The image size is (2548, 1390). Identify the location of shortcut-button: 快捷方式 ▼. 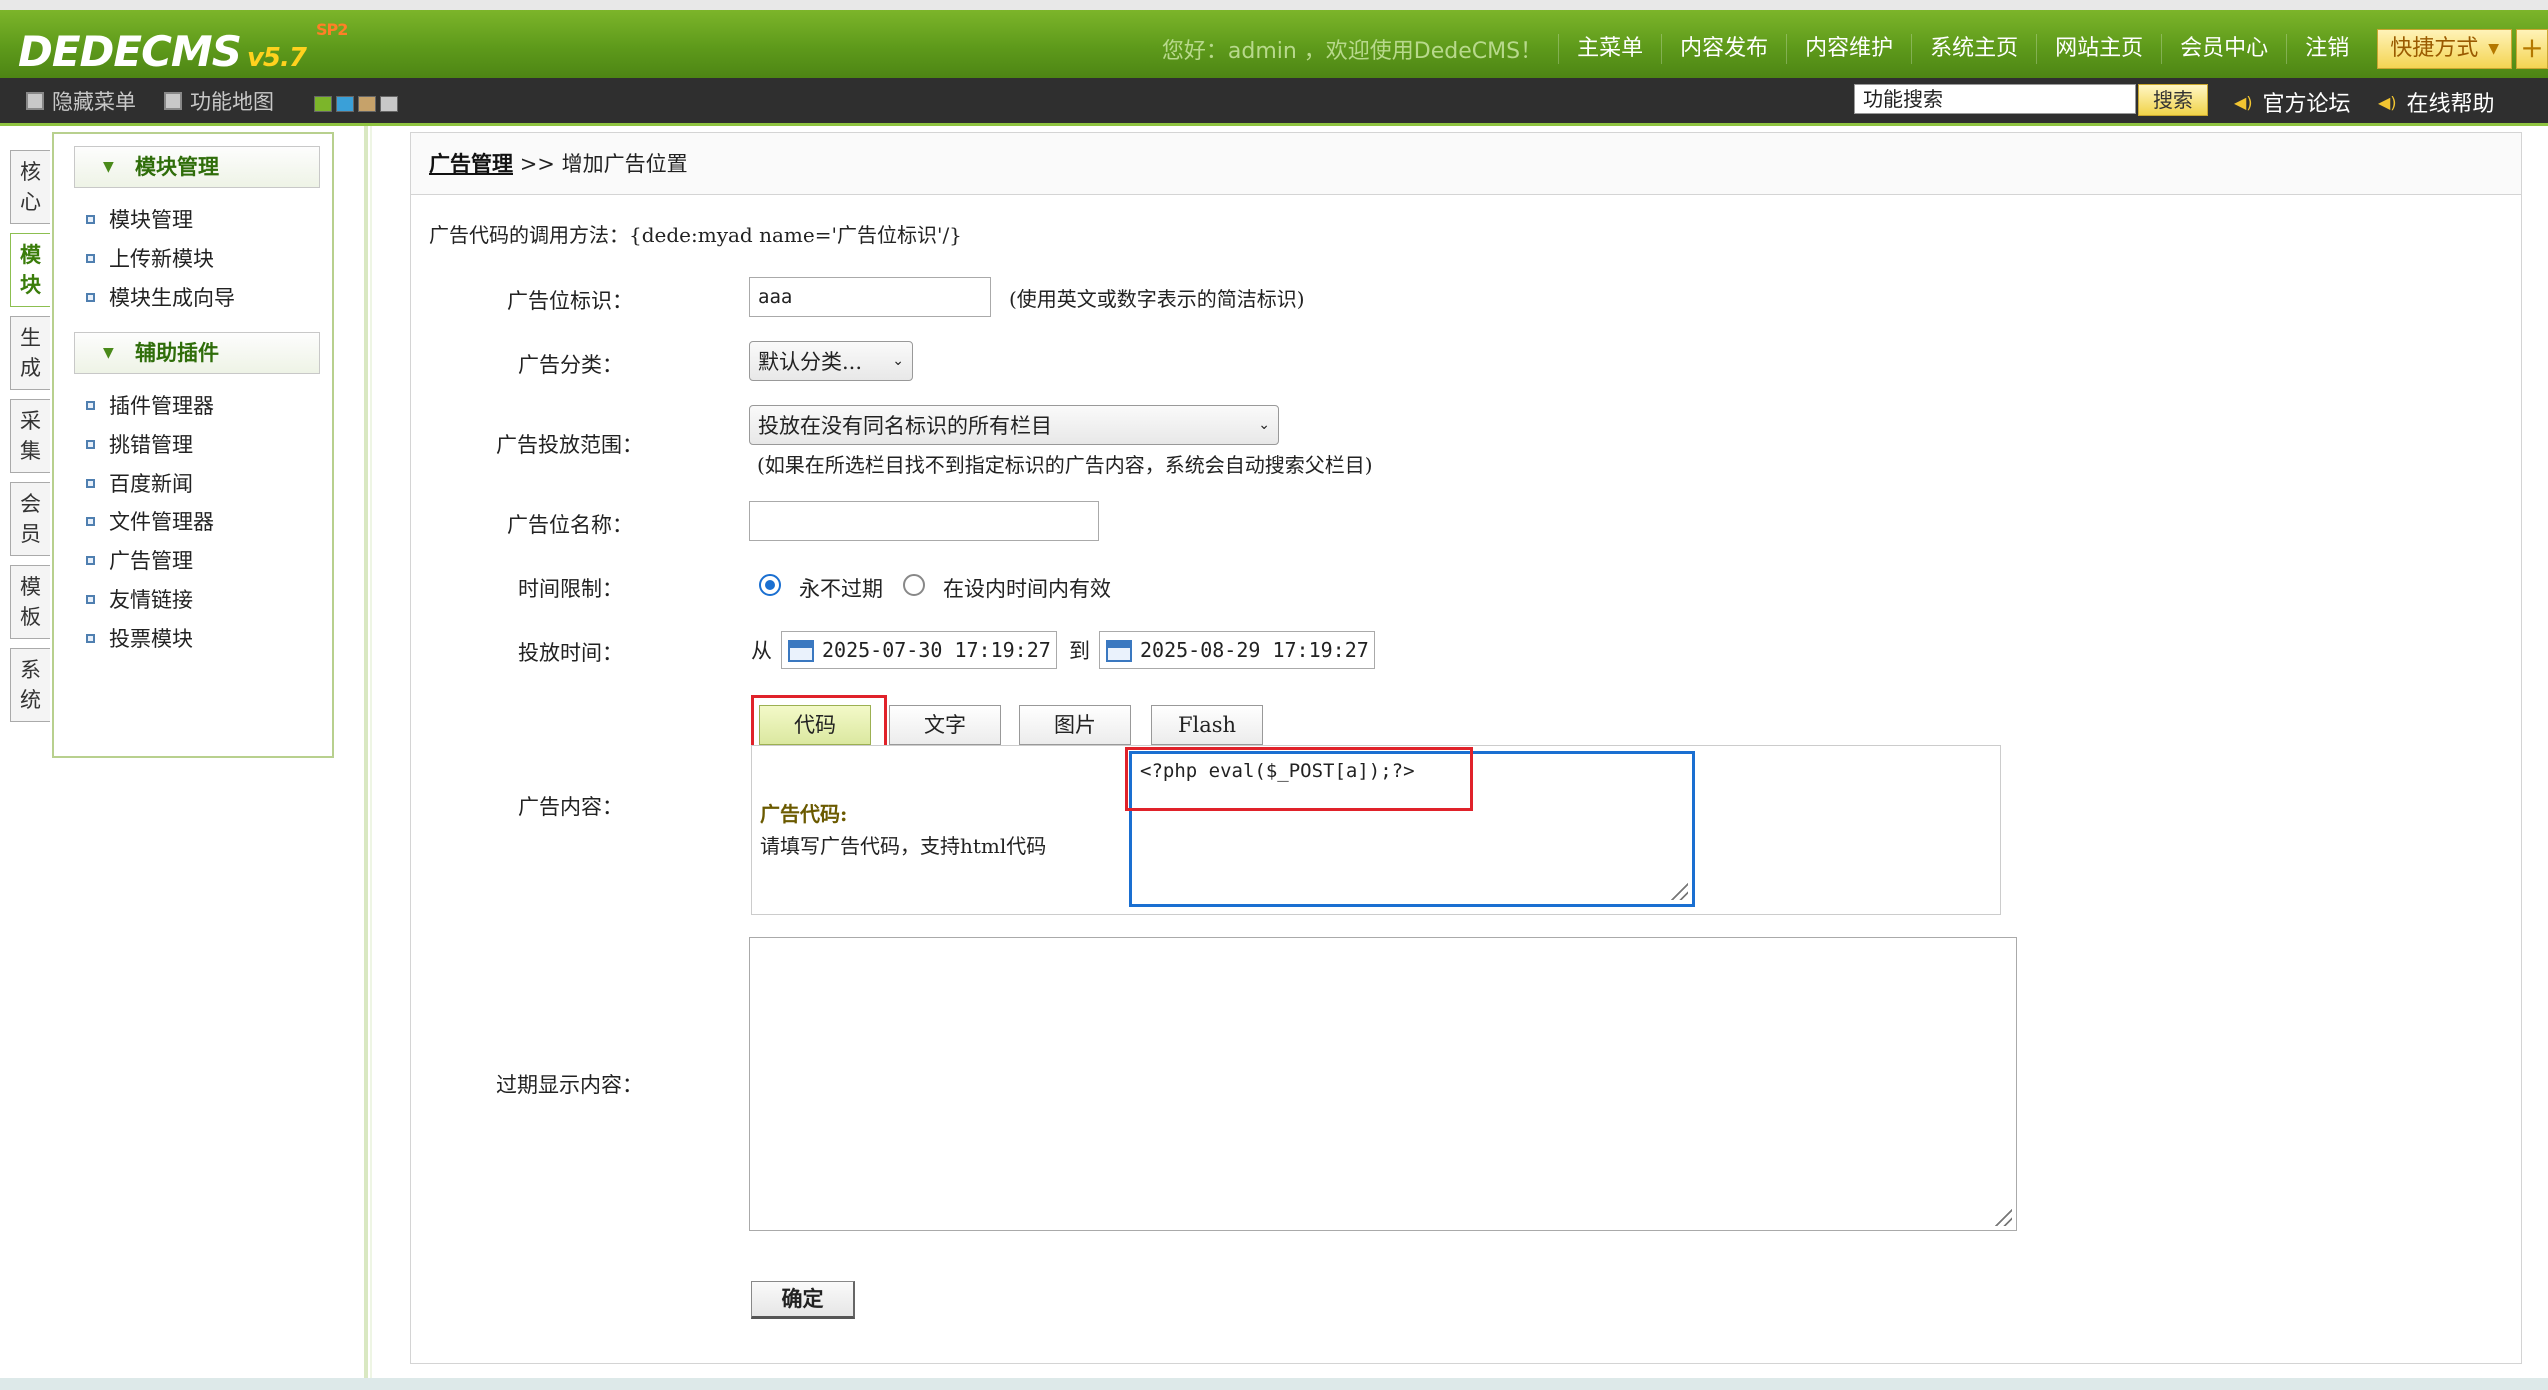
(2444, 49).